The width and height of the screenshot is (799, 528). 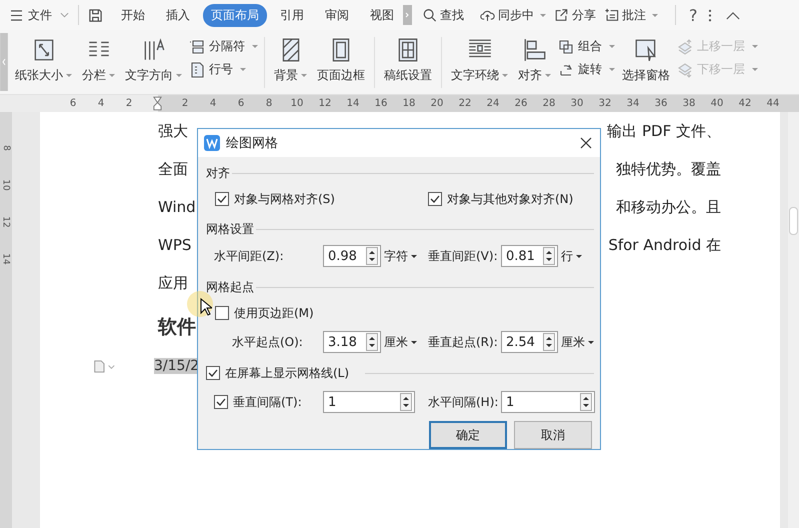 I want to click on layers-up-icon, so click(x=685, y=46).